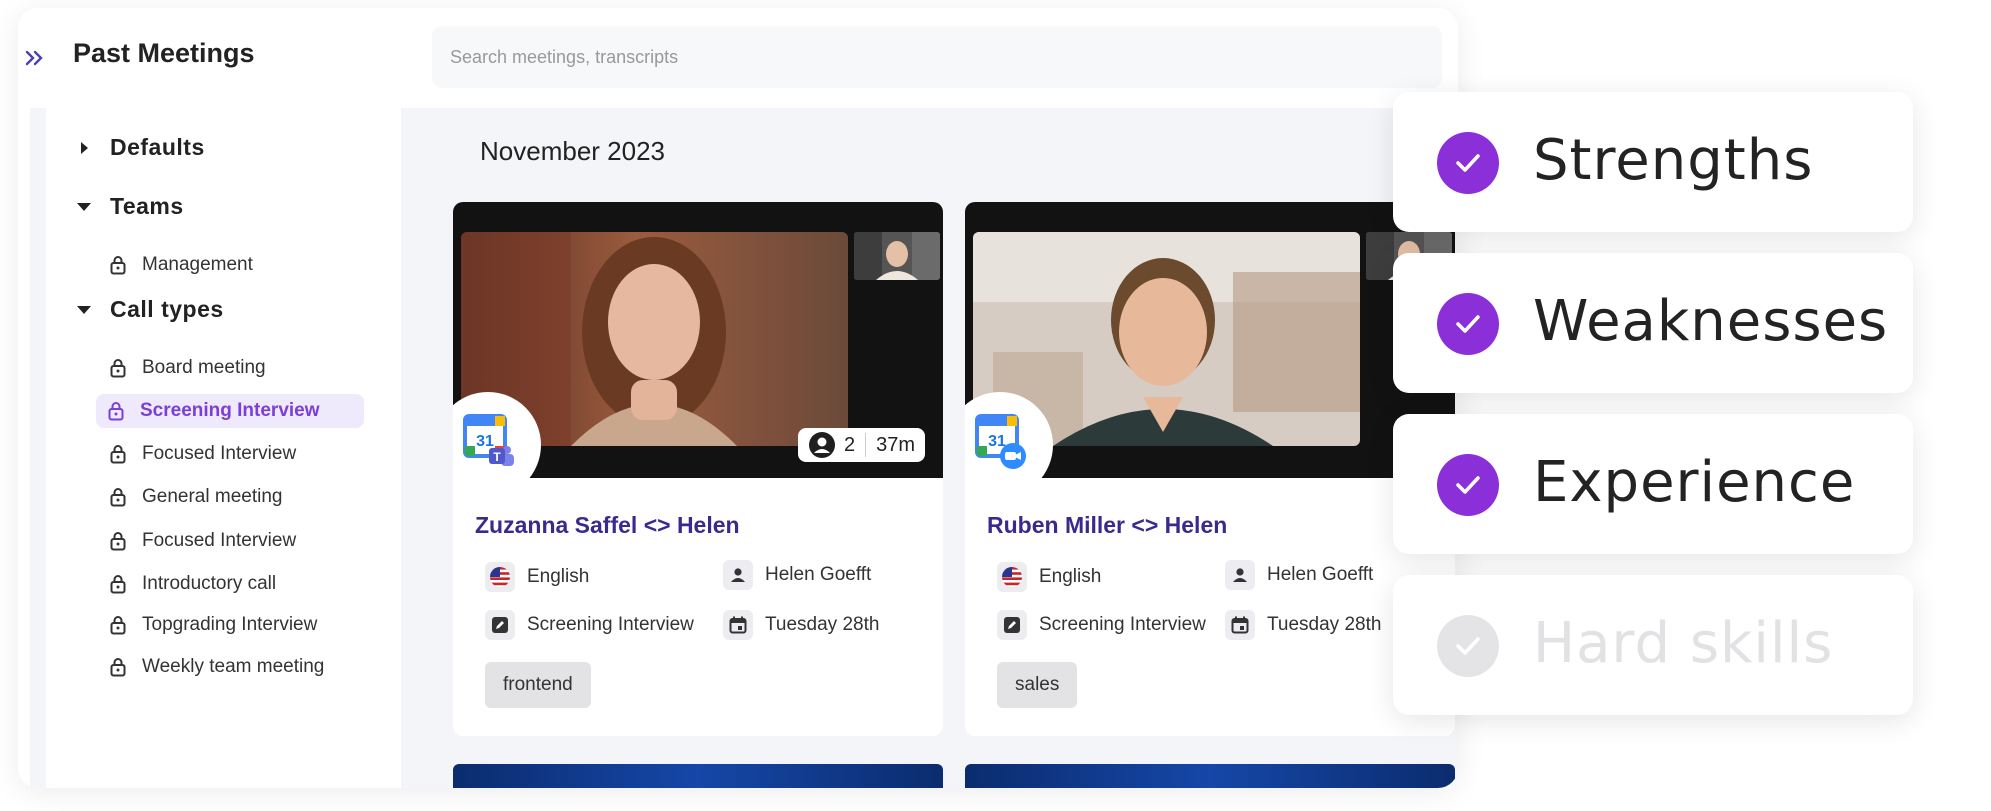  I want to click on sidebar-item-general-meeting: General meeting, so click(232, 497).